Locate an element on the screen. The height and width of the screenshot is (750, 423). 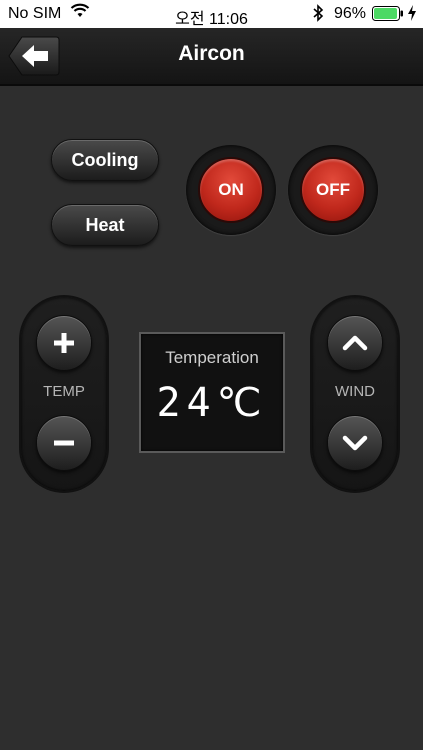
plus-icon is located at coordinates (64, 343).